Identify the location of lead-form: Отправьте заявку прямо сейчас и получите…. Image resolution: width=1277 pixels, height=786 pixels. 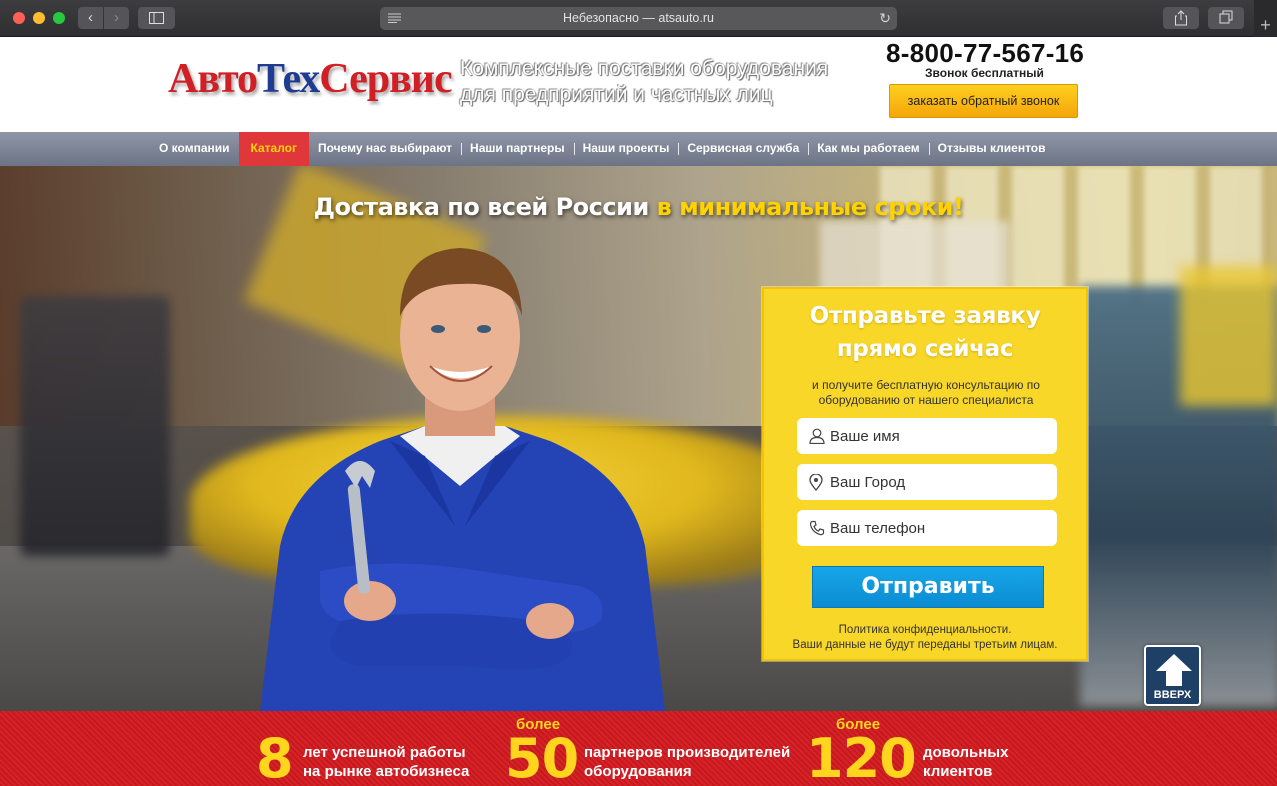
(925, 474).